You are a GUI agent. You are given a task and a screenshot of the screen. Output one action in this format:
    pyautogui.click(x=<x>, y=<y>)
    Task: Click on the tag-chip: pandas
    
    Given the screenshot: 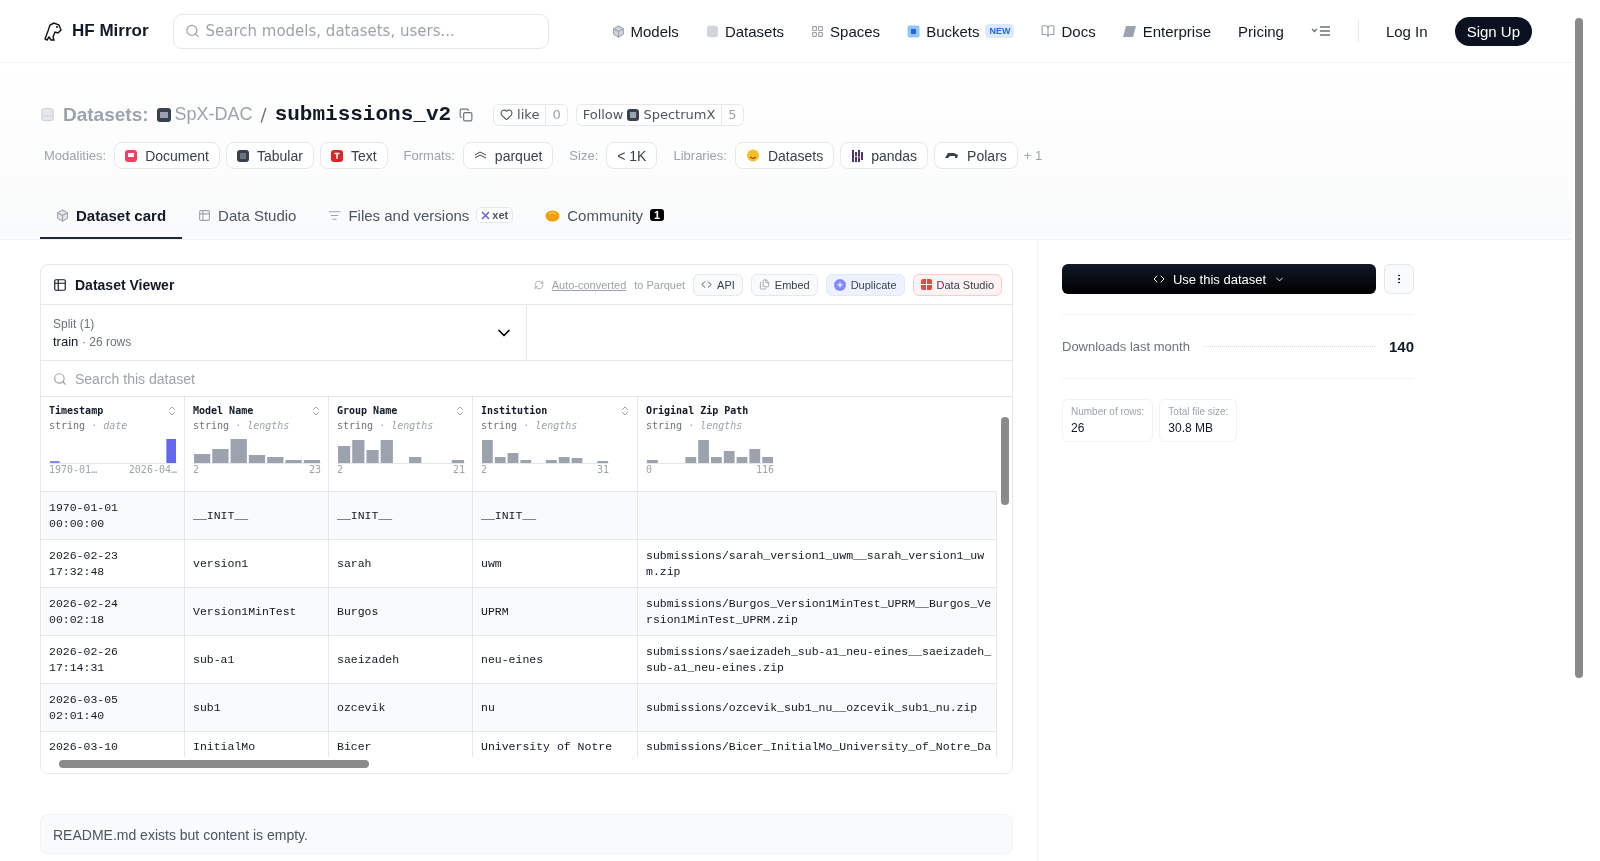 What is the action you would take?
    pyautogui.click(x=884, y=155)
    